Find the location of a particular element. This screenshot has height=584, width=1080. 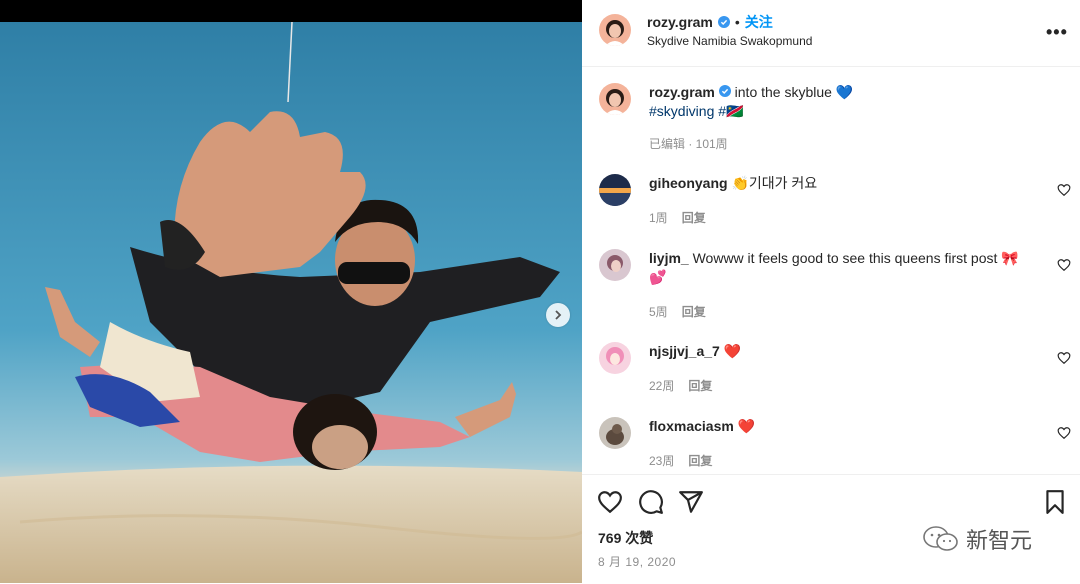

comment-username: liyjm_ is located at coordinates (669, 258).